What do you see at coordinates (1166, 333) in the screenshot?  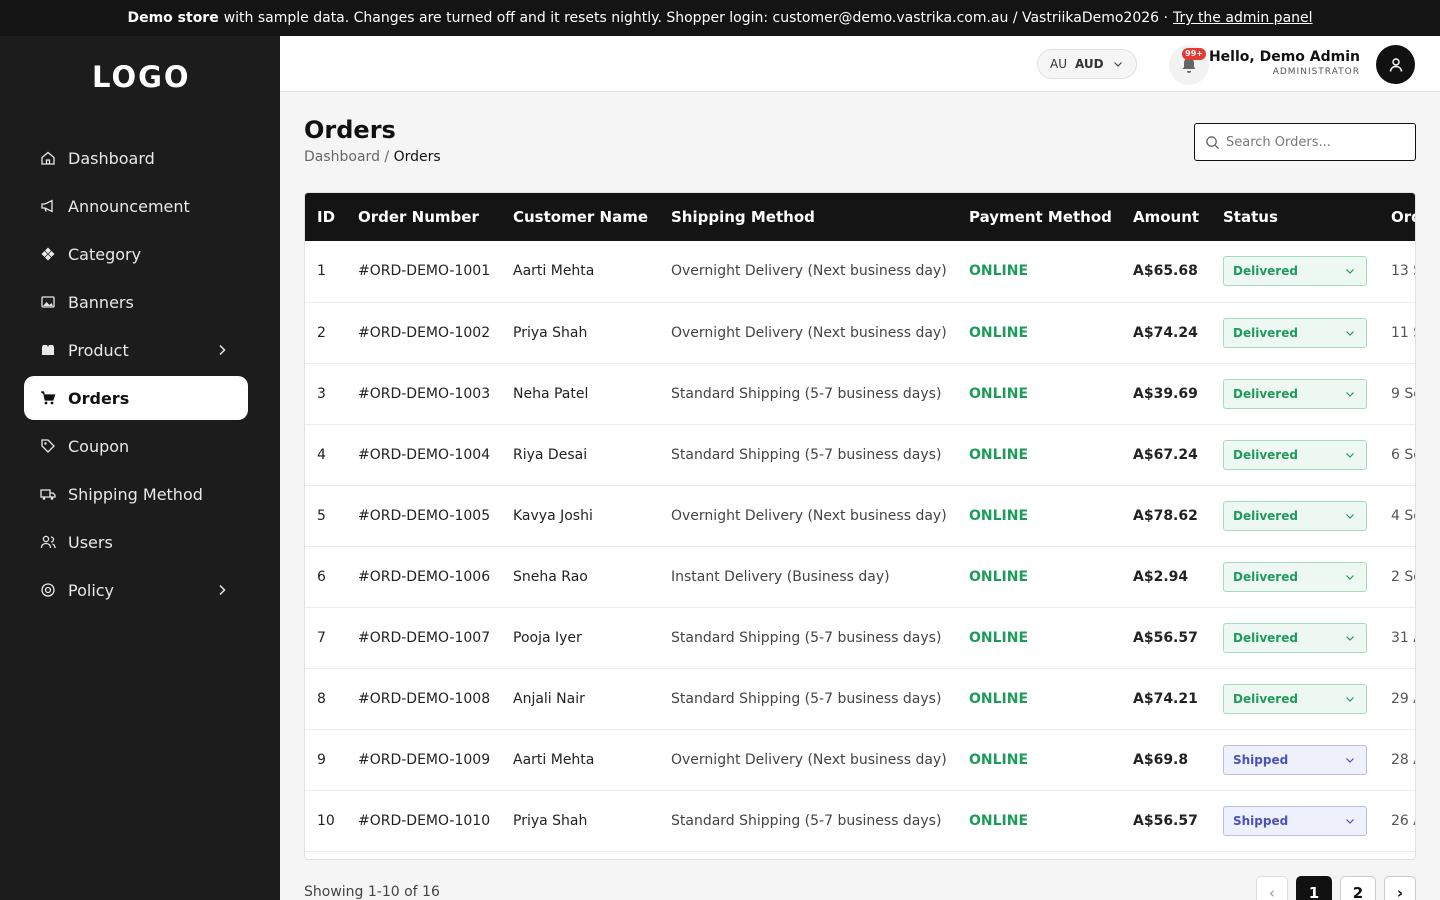 I see `order-amount: A$74.24` at bounding box center [1166, 333].